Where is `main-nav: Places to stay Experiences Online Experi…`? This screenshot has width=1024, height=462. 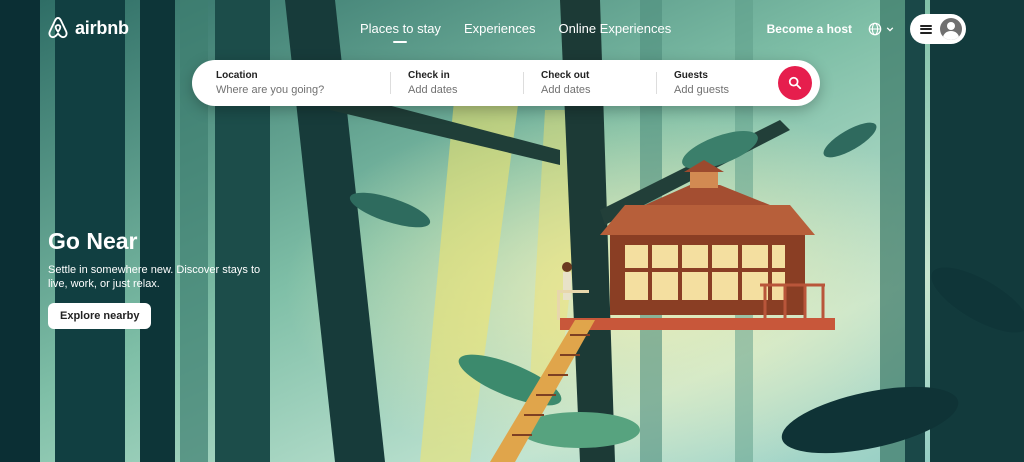
main-nav: Places to stay Experiences Online Experi… is located at coordinates (515, 28).